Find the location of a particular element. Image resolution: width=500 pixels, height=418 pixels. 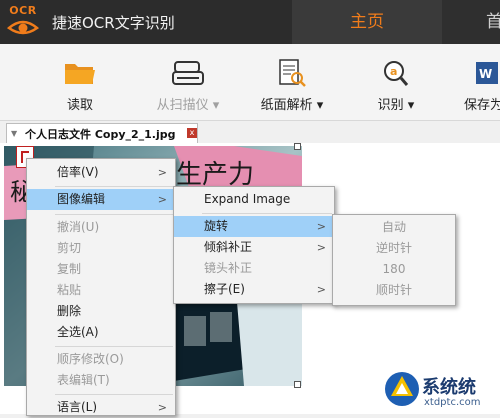

document-tab-name: 个人日志文件 Copy_2_1.jpg is located at coordinates (100, 134).